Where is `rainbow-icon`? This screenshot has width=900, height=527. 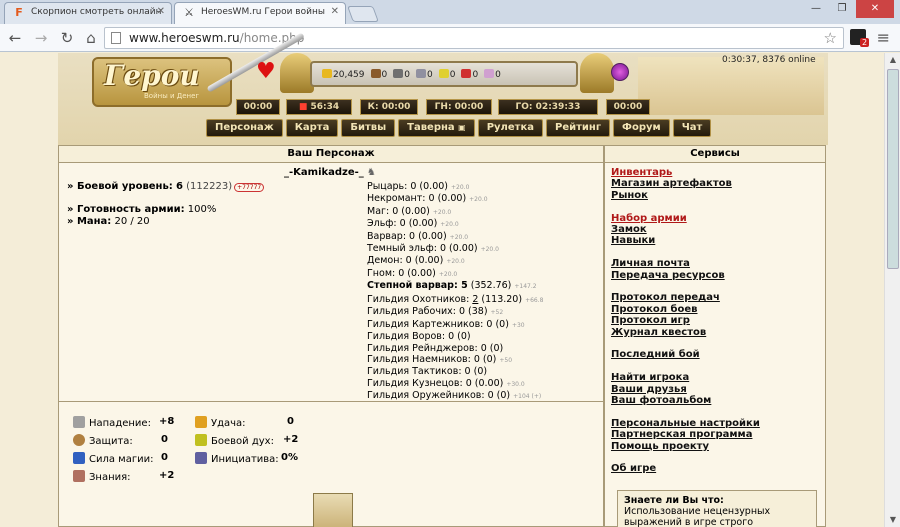 rainbow-icon is located at coordinates (201, 422).